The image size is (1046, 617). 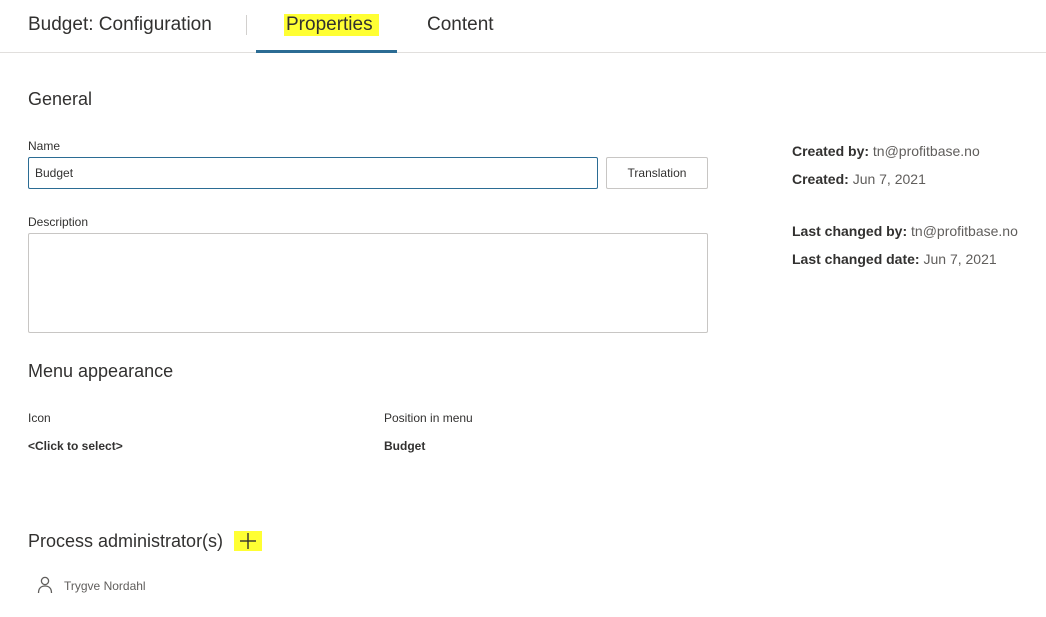 I want to click on position-value: Budget, so click(x=405, y=446).